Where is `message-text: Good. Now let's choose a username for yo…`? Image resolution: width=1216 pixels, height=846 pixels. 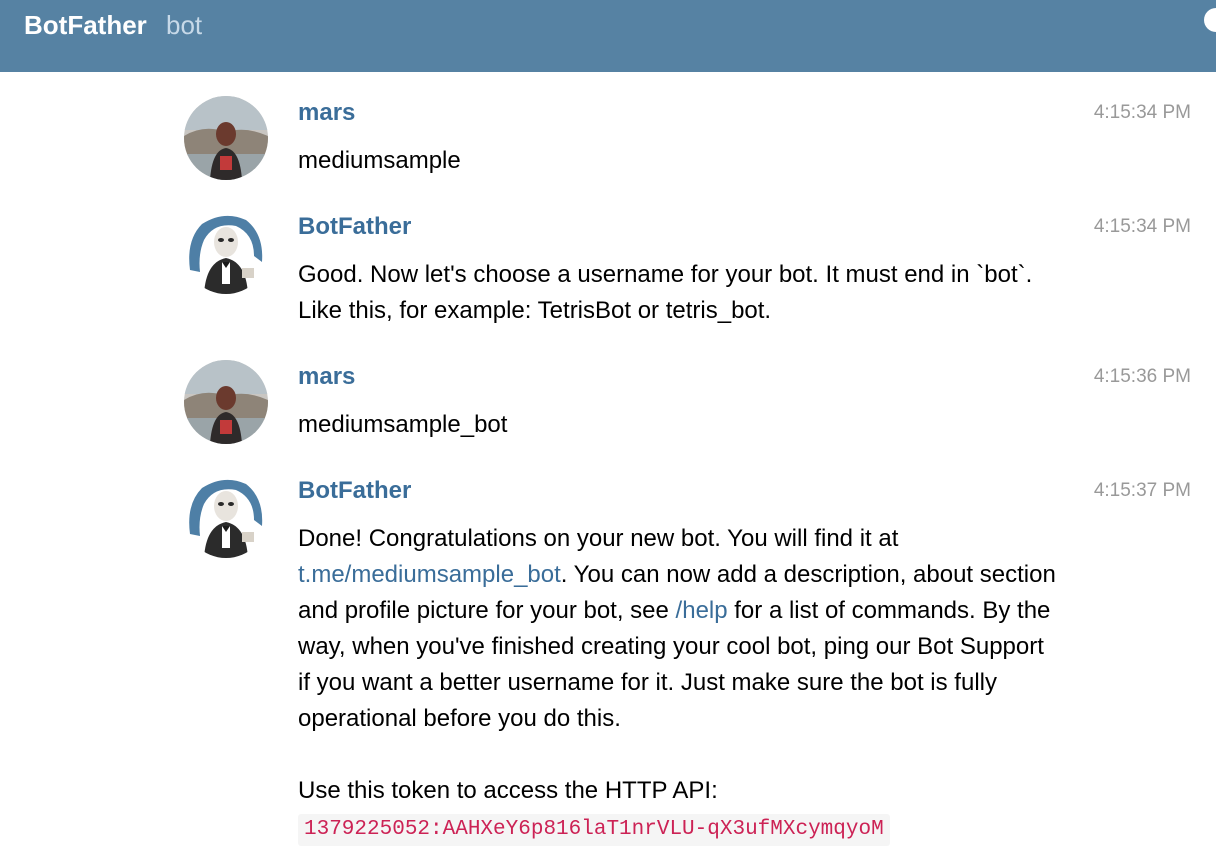
message-text: Good. Now let's choose a username for yo… is located at coordinates (665, 292).